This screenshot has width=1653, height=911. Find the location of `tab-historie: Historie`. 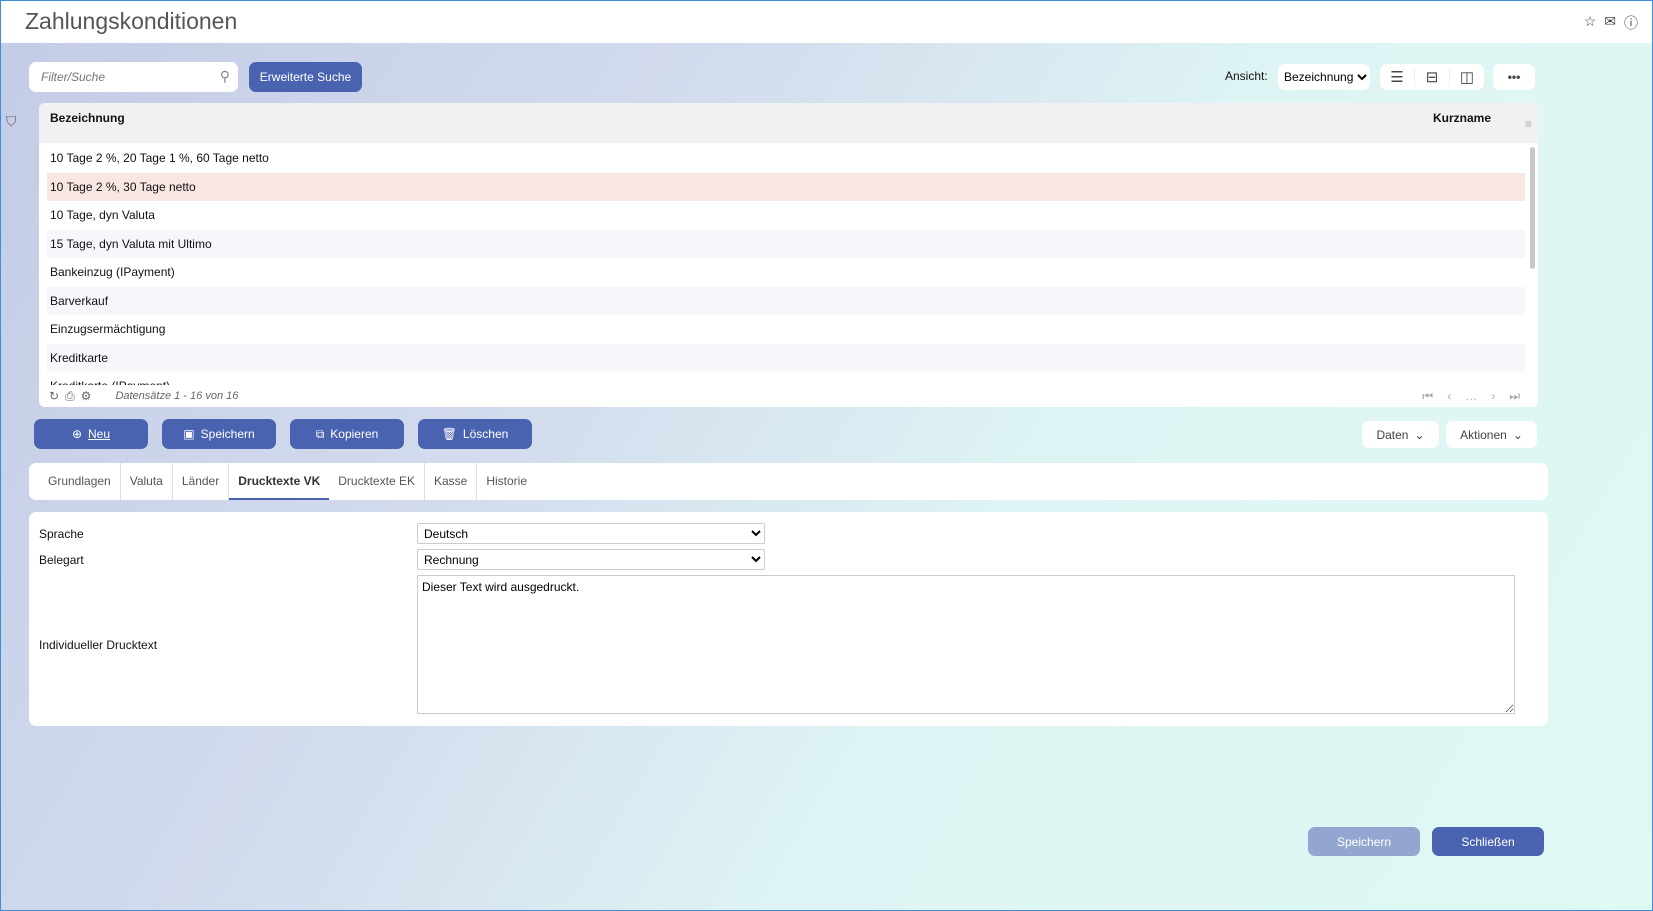

tab-historie: Historie is located at coordinates (506, 481).